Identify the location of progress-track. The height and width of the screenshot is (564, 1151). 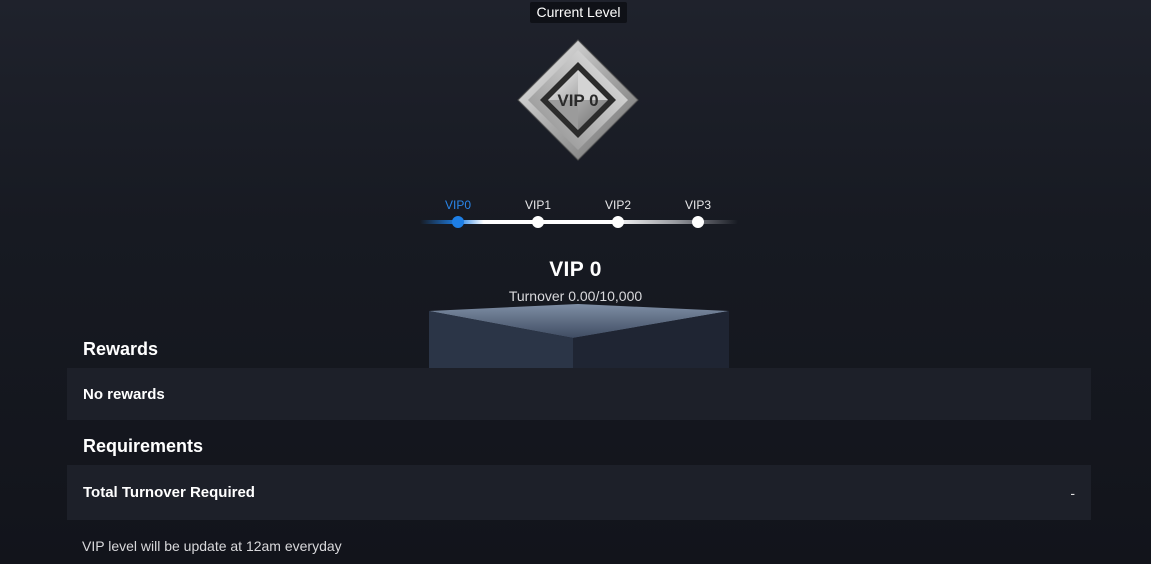
(579, 222).